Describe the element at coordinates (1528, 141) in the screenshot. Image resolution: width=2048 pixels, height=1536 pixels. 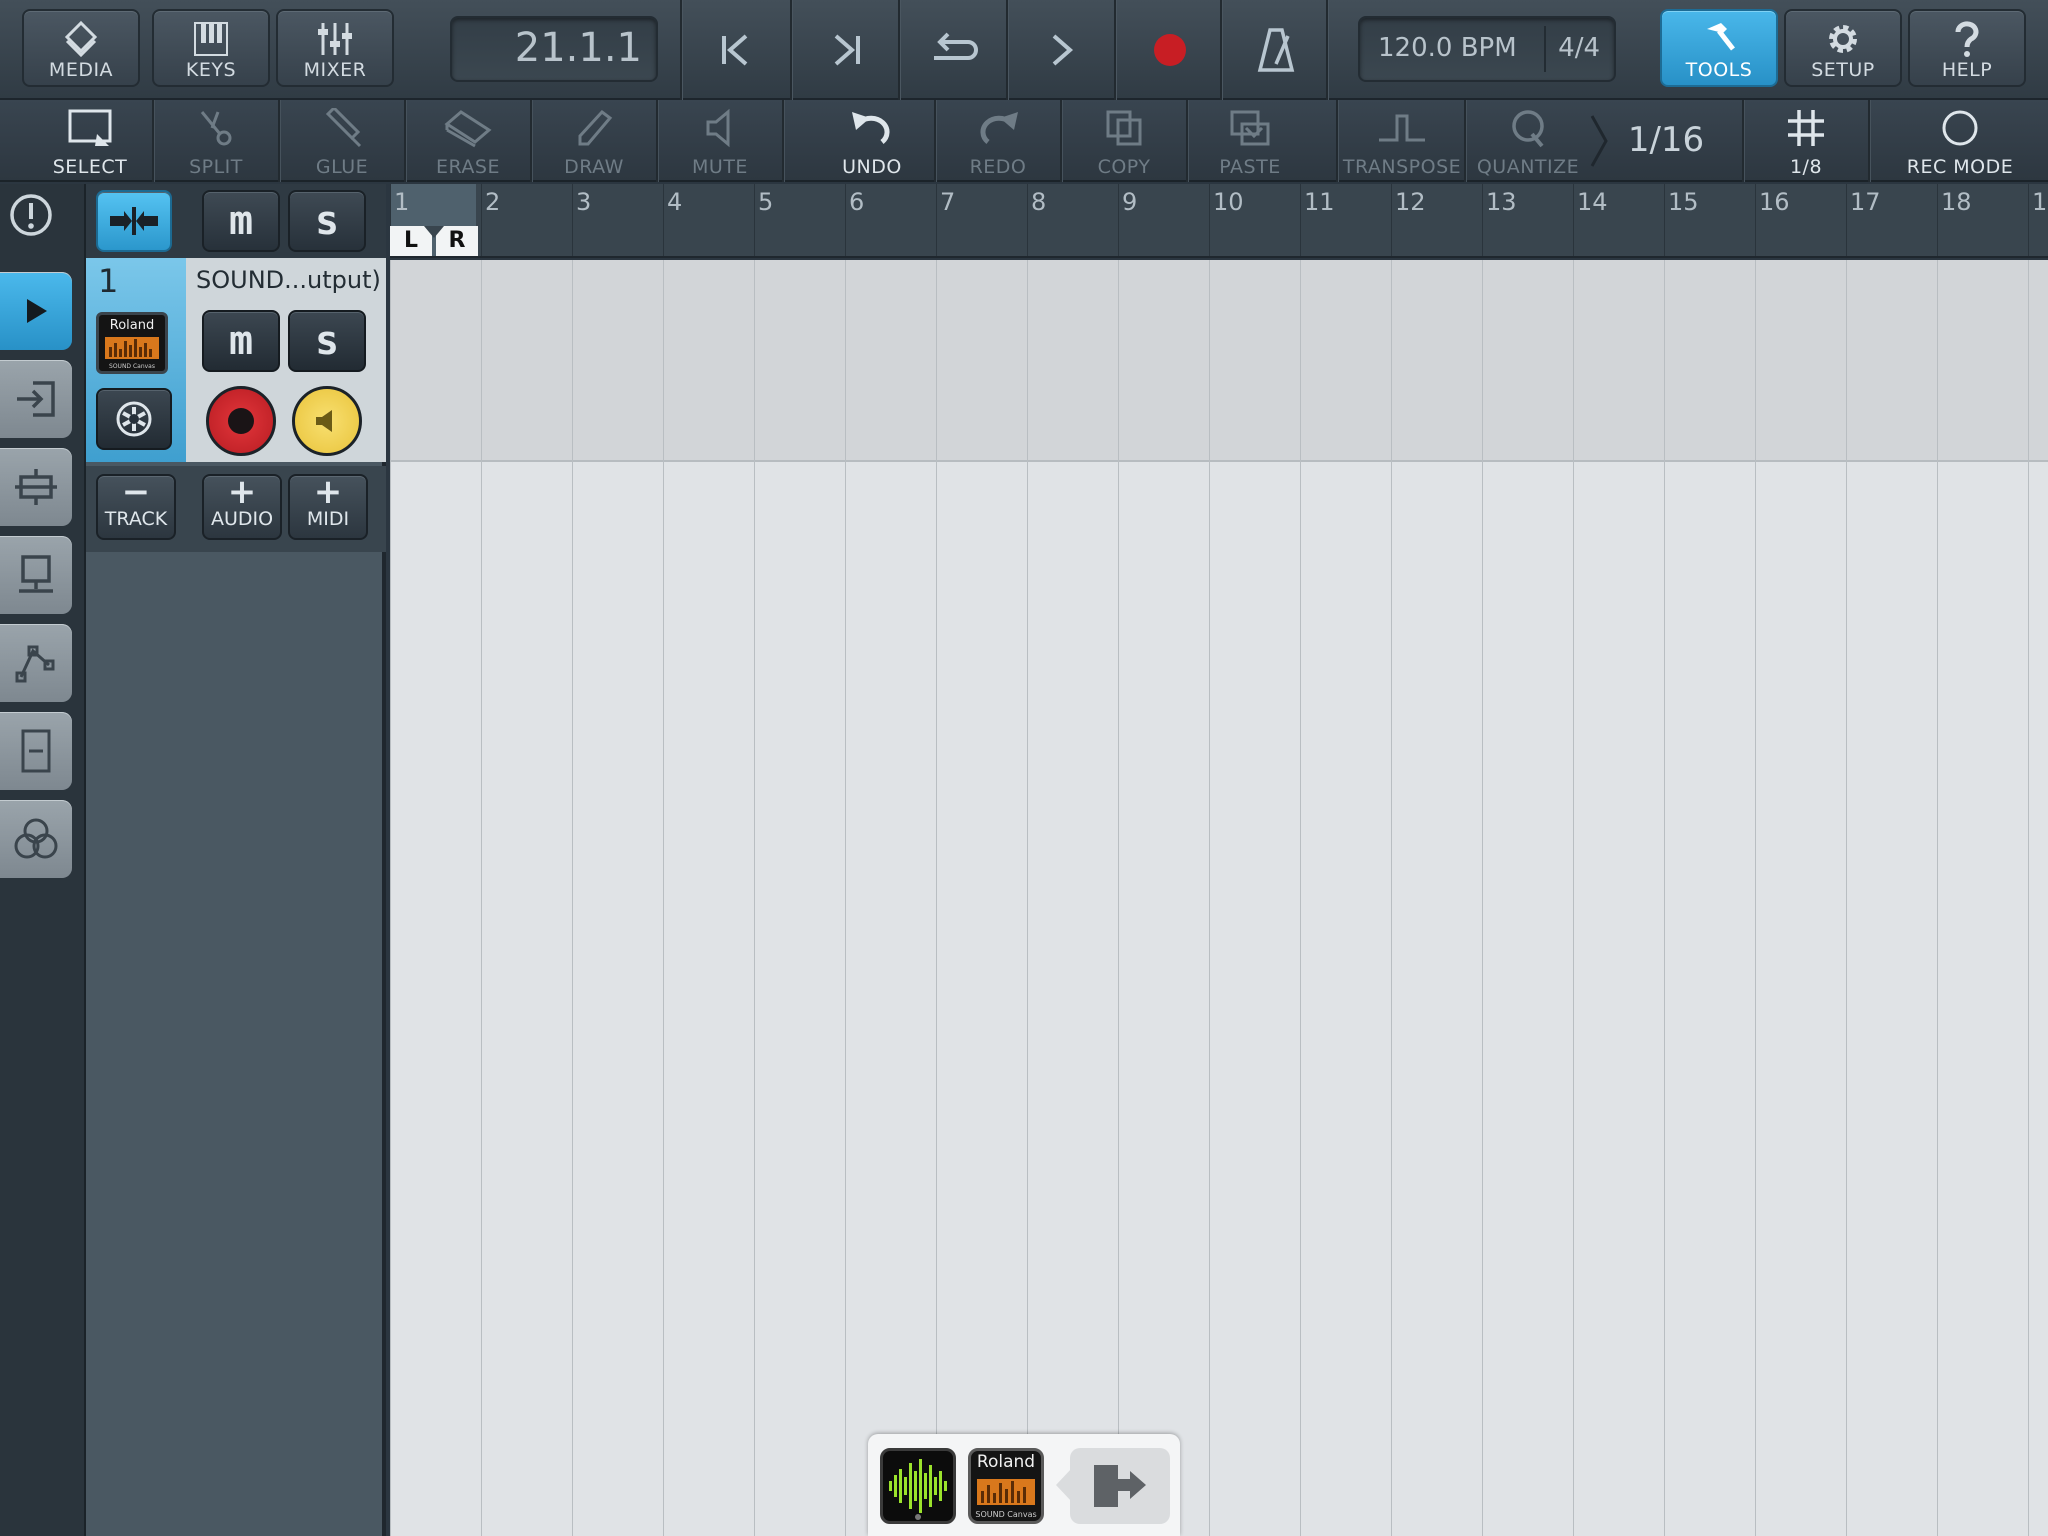
I see `quantize-button: QUANTIZE` at that location.